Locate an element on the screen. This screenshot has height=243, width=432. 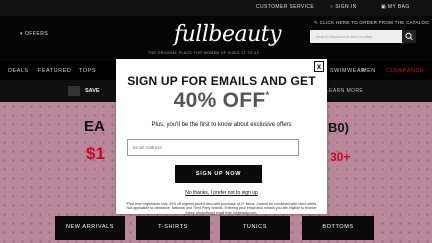
close-icon: x is located at coordinates (319, 66).